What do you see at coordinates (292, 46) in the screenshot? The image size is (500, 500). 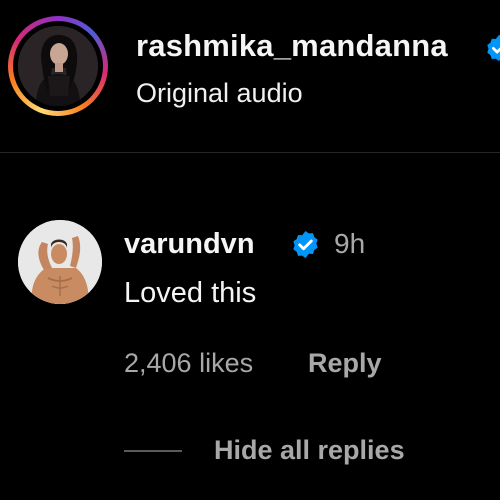 I see `author-username: rashmika_mandanna` at bounding box center [292, 46].